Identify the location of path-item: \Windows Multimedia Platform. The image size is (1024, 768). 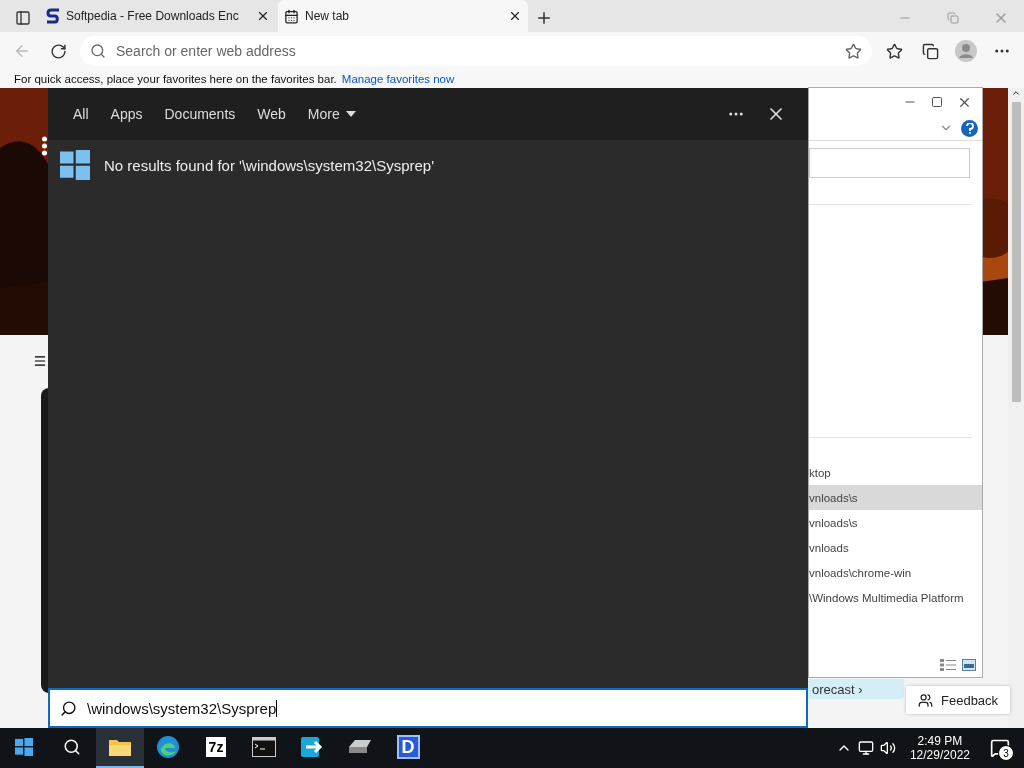
(895, 597).